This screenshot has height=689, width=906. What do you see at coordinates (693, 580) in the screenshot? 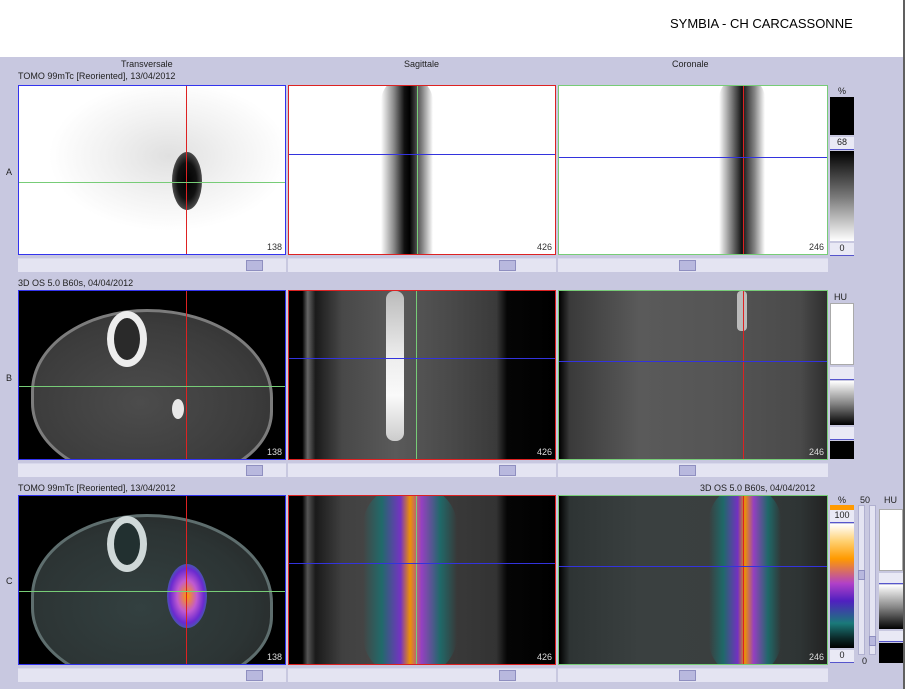
I see `fusion-coronal-view: 246` at bounding box center [693, 580].